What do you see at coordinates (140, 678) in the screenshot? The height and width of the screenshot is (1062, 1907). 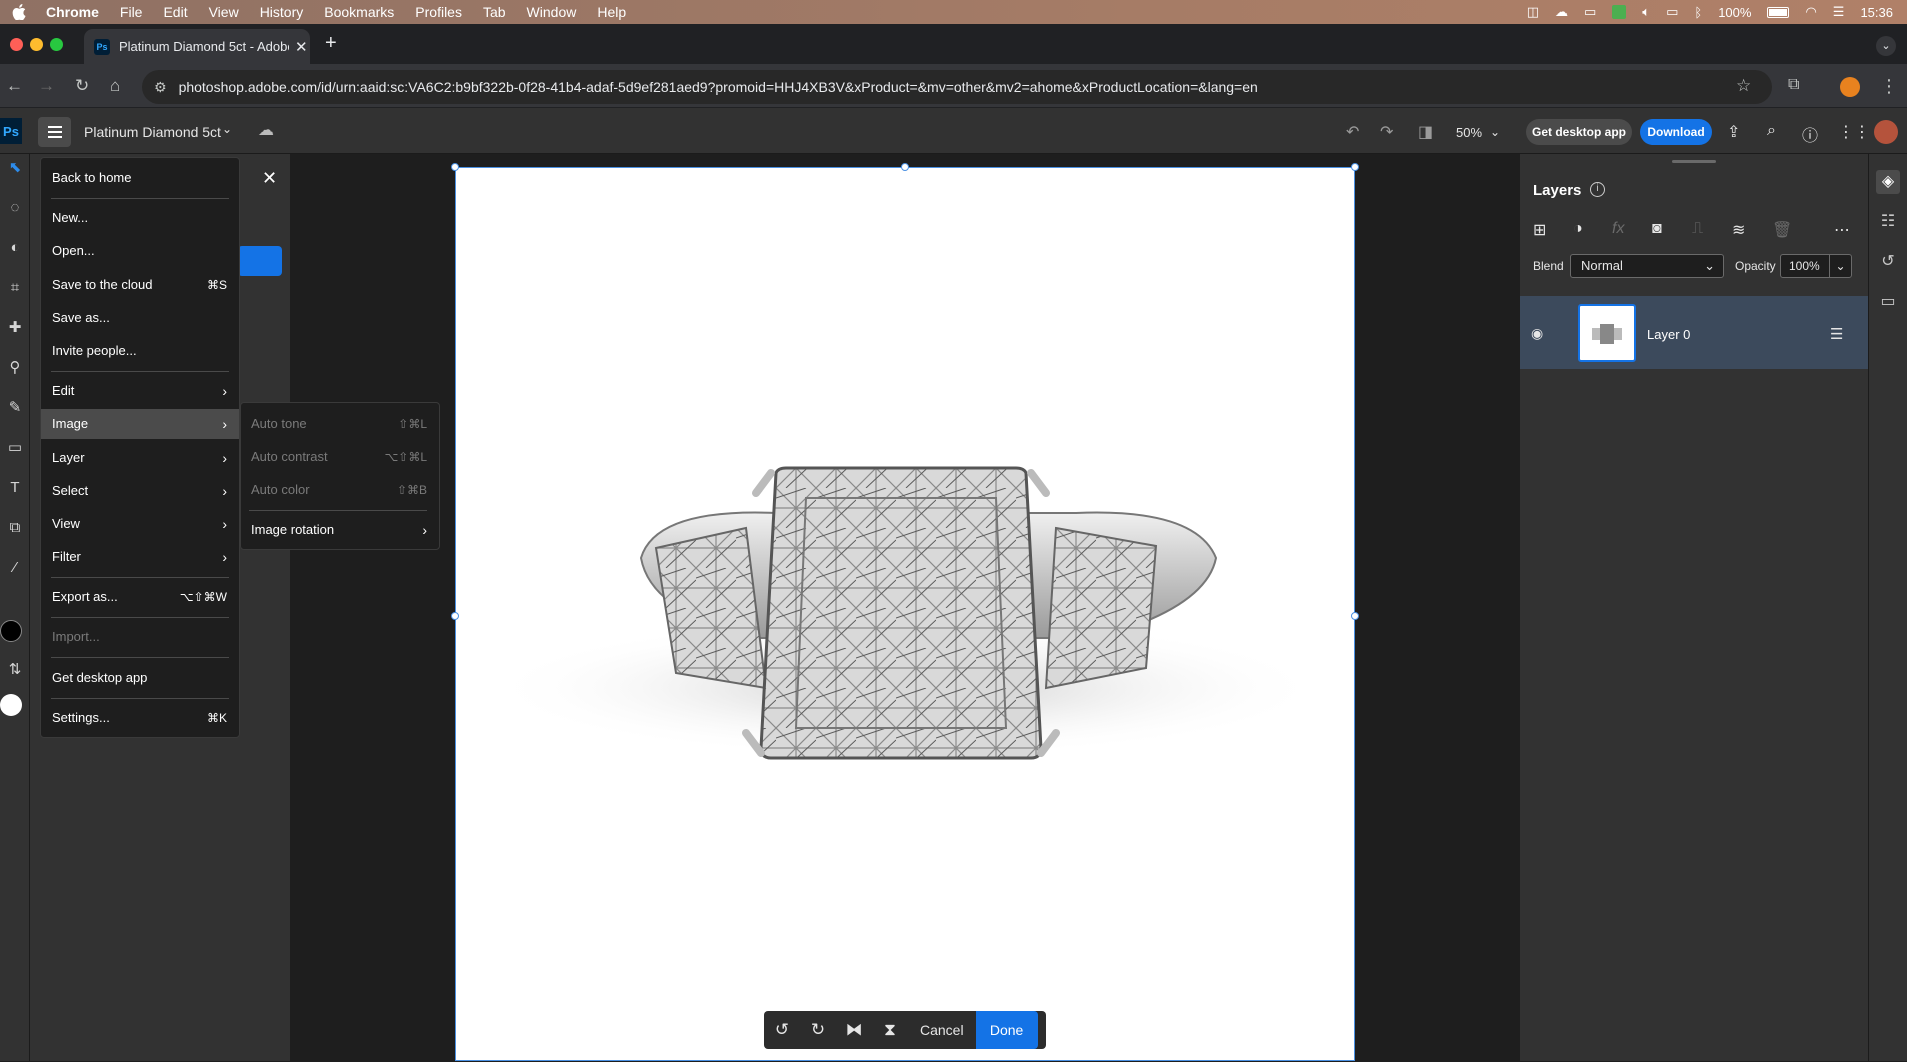 I see `menu-get-desktop-app: Get desktop app` at bounding box center [140, 678].